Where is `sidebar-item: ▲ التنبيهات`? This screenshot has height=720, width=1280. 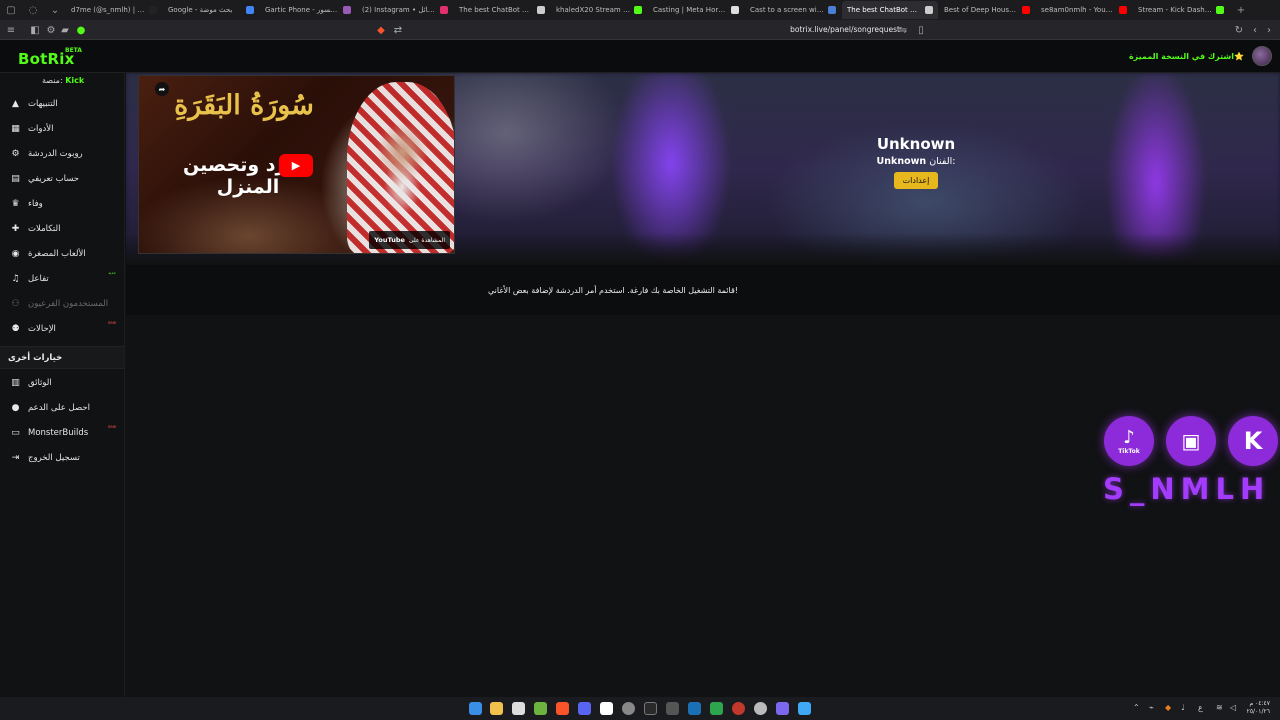
sidebar-item: ▲ التنبيهات is located at coordinates (62, 103).